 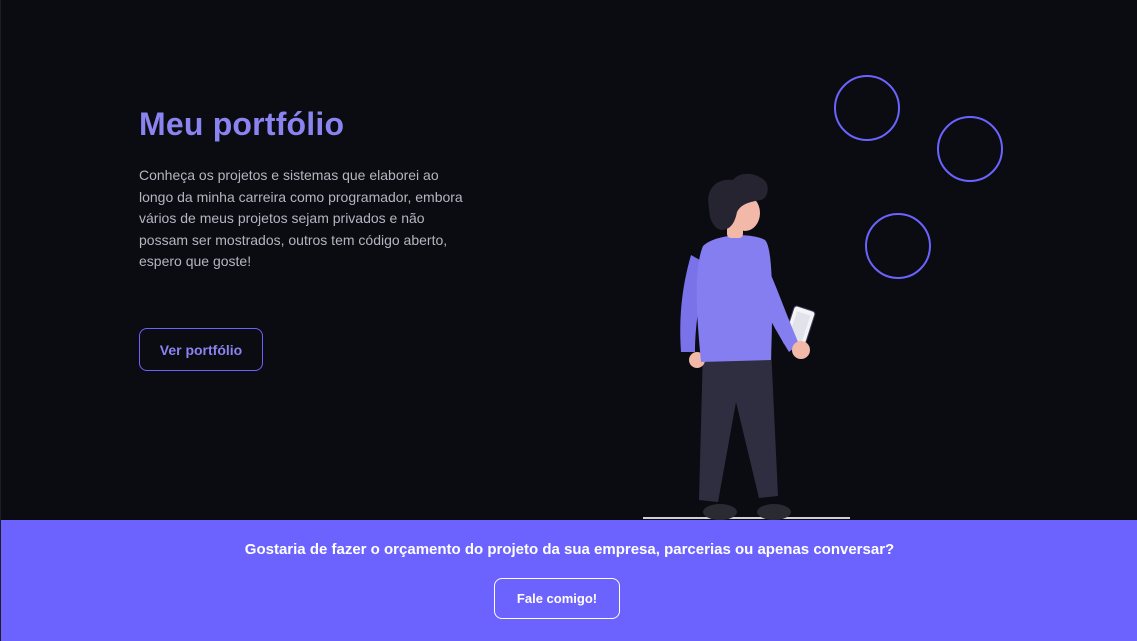 What do you see at coordinates (201, 349) in the screenshot?
I see `view-portfolio-button: Ver portfólio` at bounding box center [201, 349].